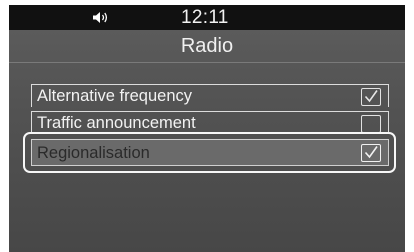 This screenshot has height=252, width=414. I want to click on setting-label: Traffic announcement, so click(116, 123).